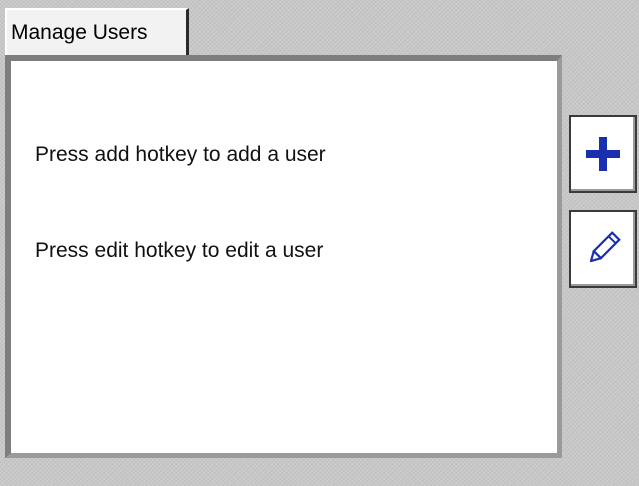  I want to click on add-user-hotkey-button, so click(603, 154).